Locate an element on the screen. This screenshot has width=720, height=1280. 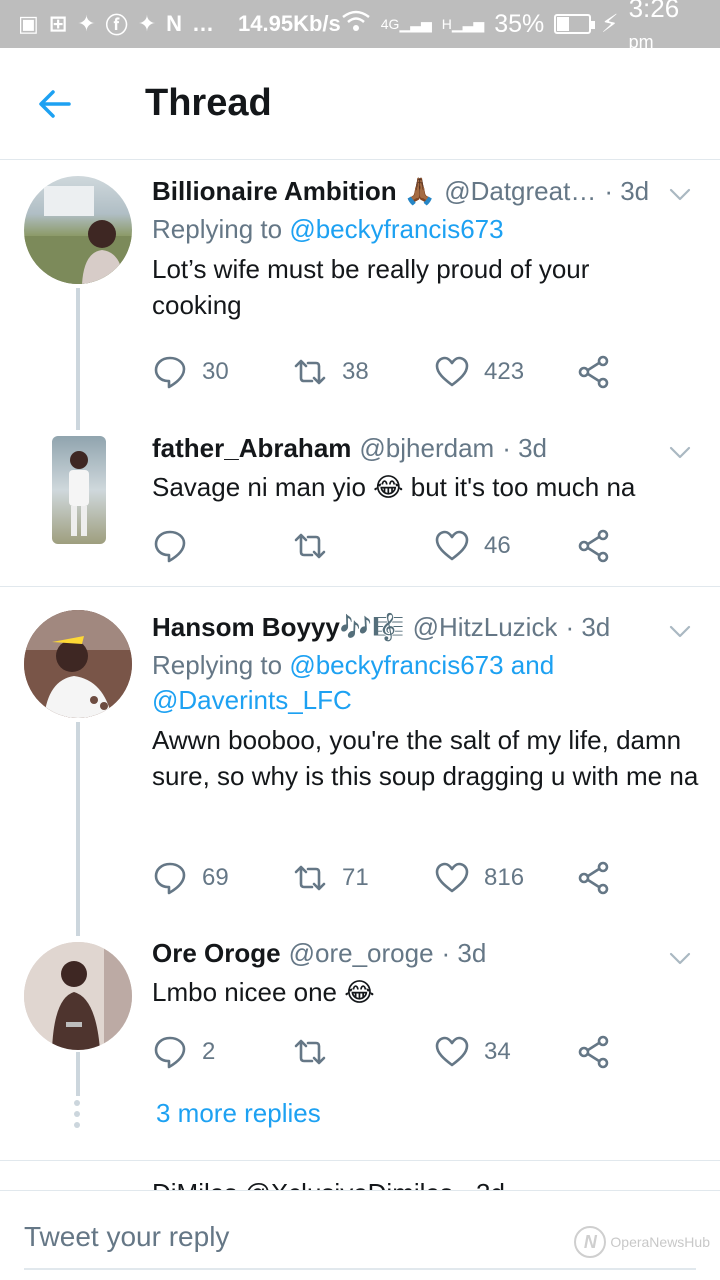
like-count: 816 is located at coordinates (504, 877).